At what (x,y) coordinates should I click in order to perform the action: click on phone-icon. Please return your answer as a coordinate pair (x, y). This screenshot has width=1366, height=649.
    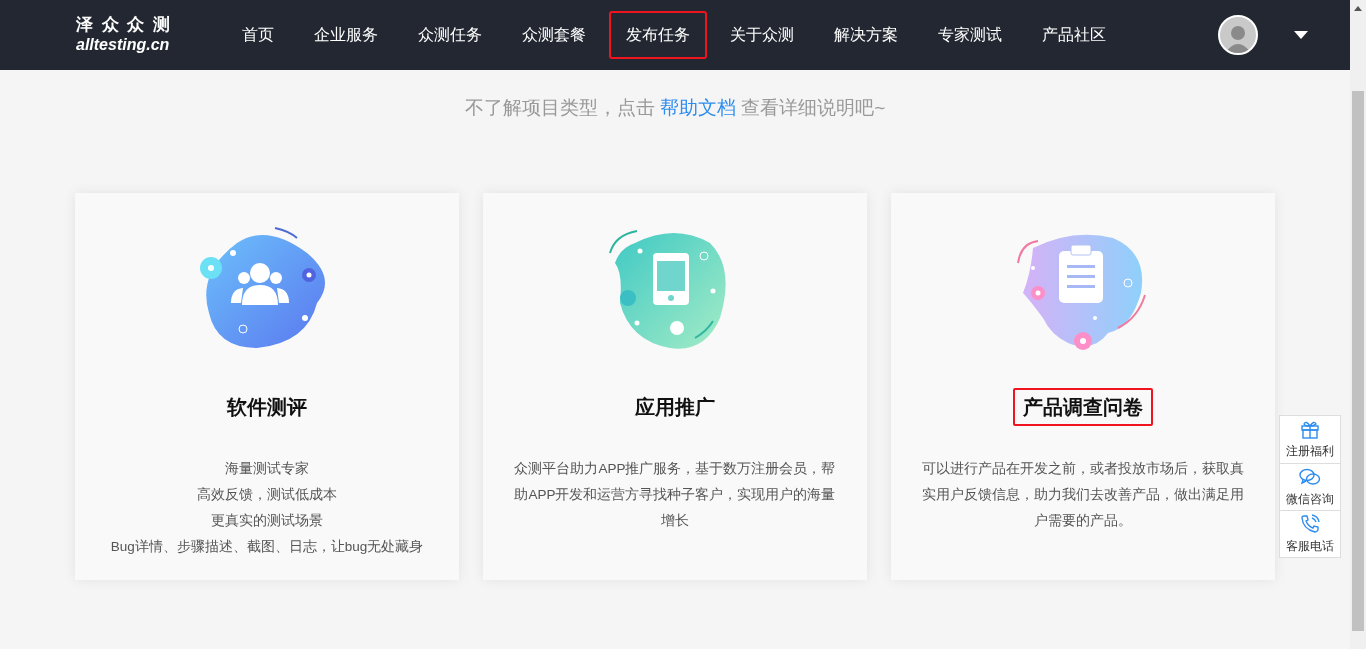
    Looking at the image, I should click on (1310, 523).